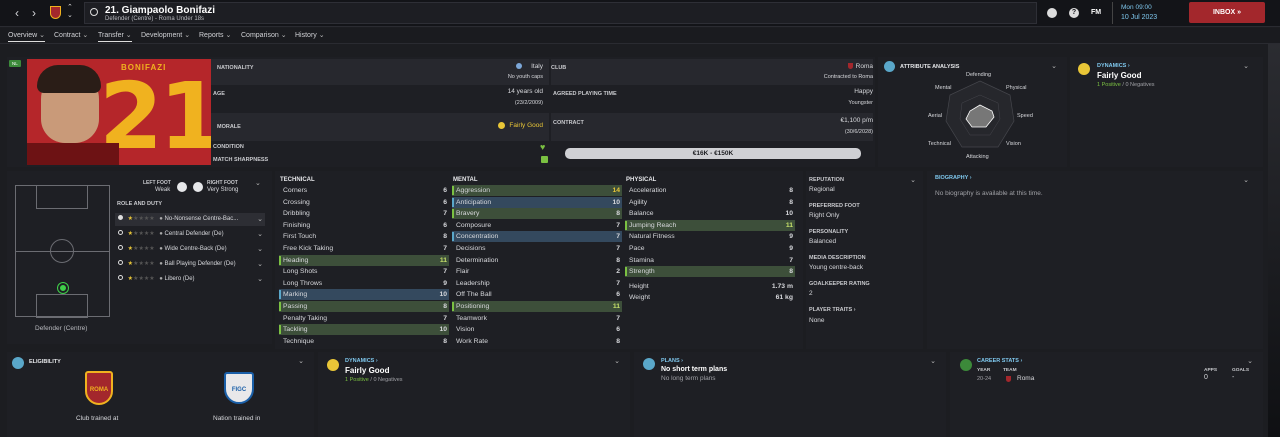 This screenshot has width=1280, height=437. I want to click on attribute-row: Bravery 8, so click(537, 214).